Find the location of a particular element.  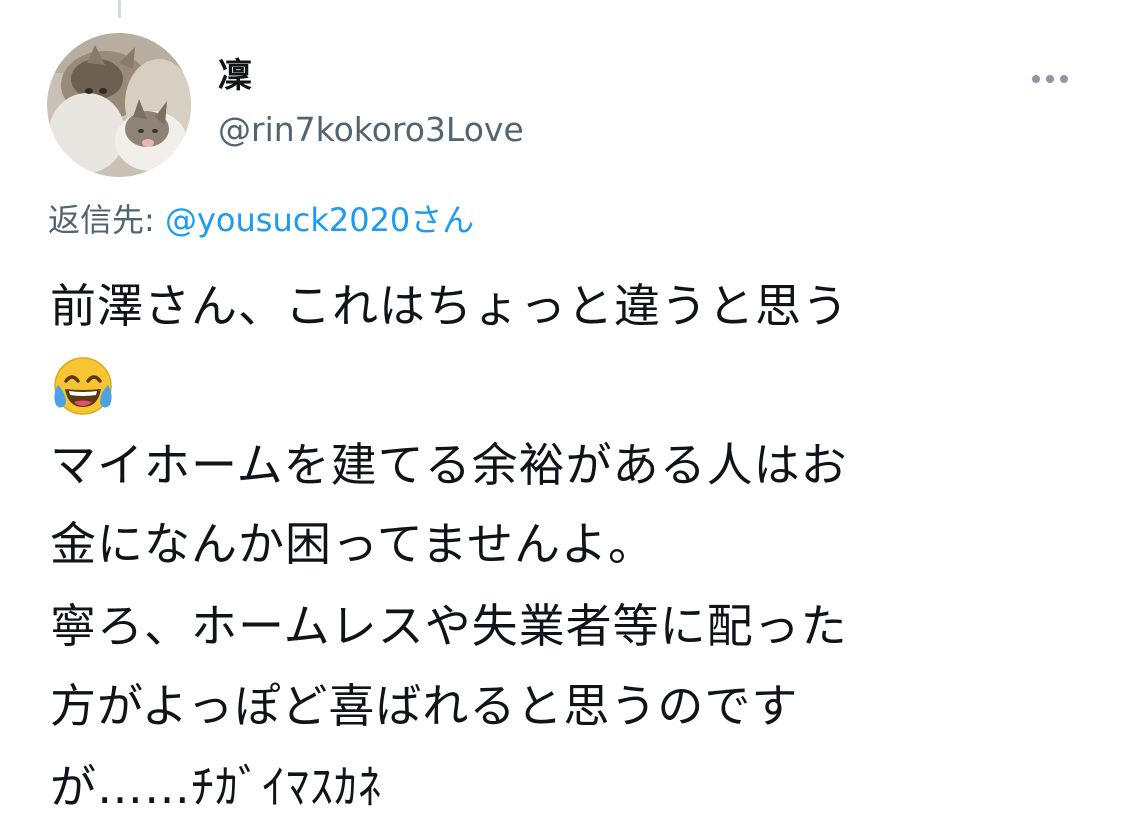

tweet-text-line: 寧ろ、ホームレスや失業者等に配った is located at coordinates (449, 626).